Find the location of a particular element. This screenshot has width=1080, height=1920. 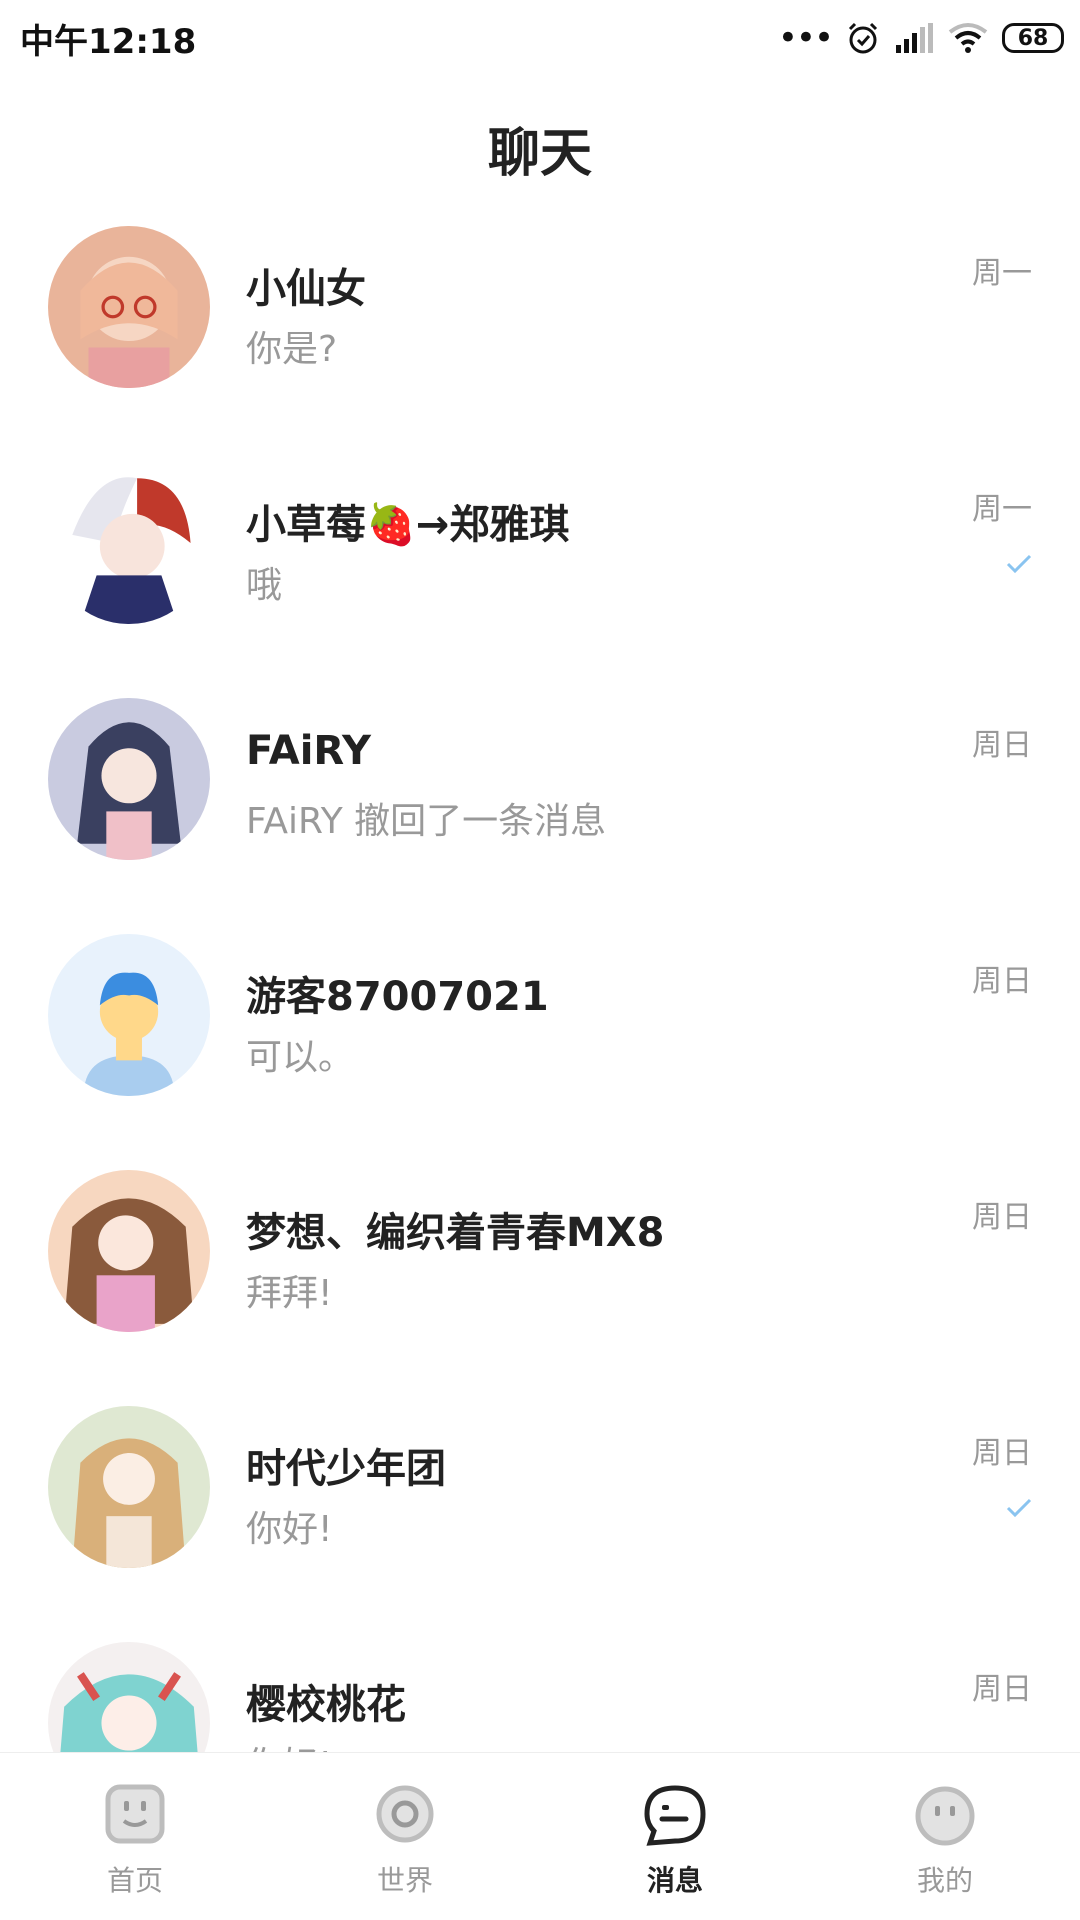

home-icon is located at coordinates (135, 1814).